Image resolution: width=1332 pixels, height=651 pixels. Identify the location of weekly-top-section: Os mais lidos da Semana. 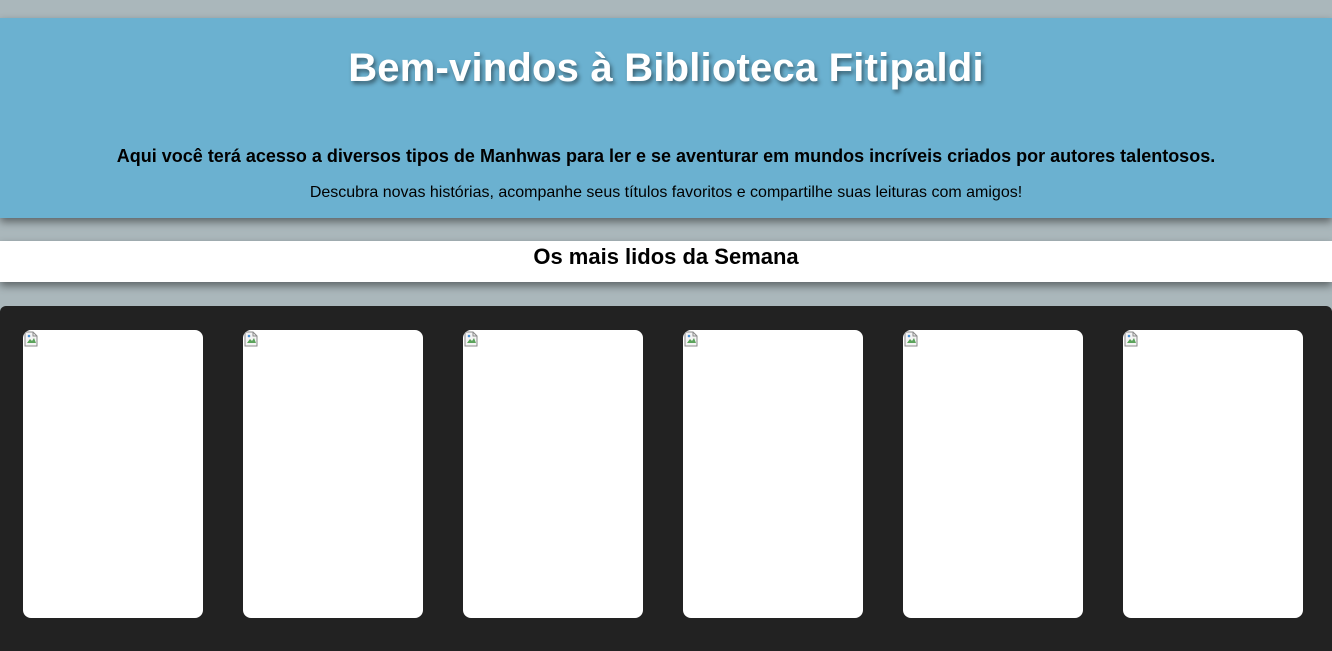
(666, 261).